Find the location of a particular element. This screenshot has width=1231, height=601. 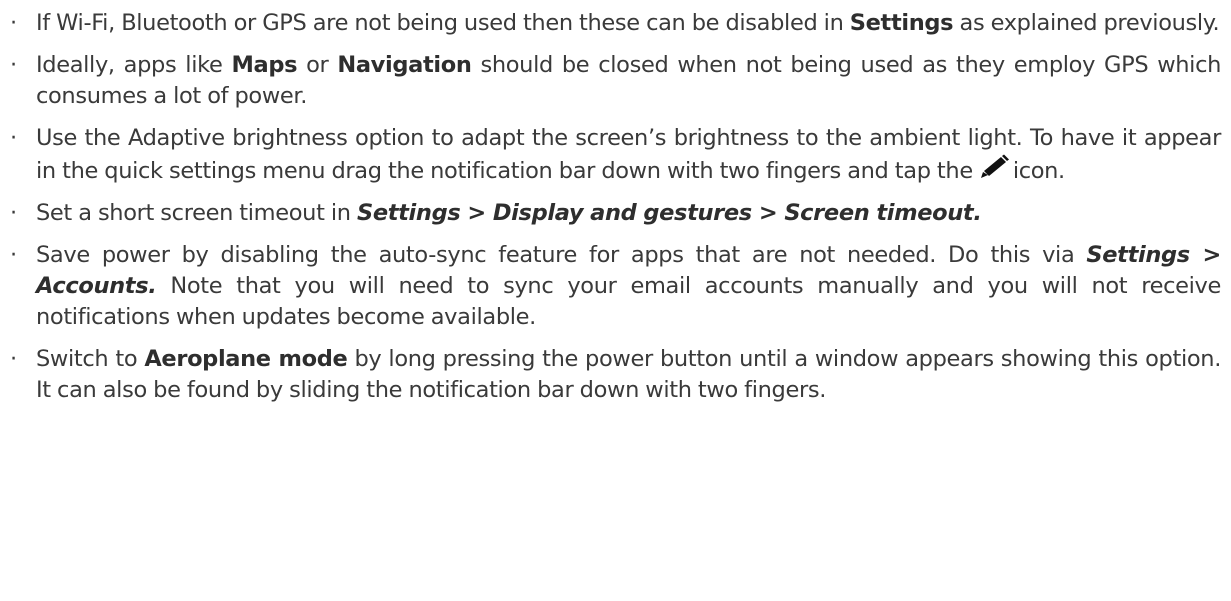

tip-text: Switch to is located at coordinates (90, 359).